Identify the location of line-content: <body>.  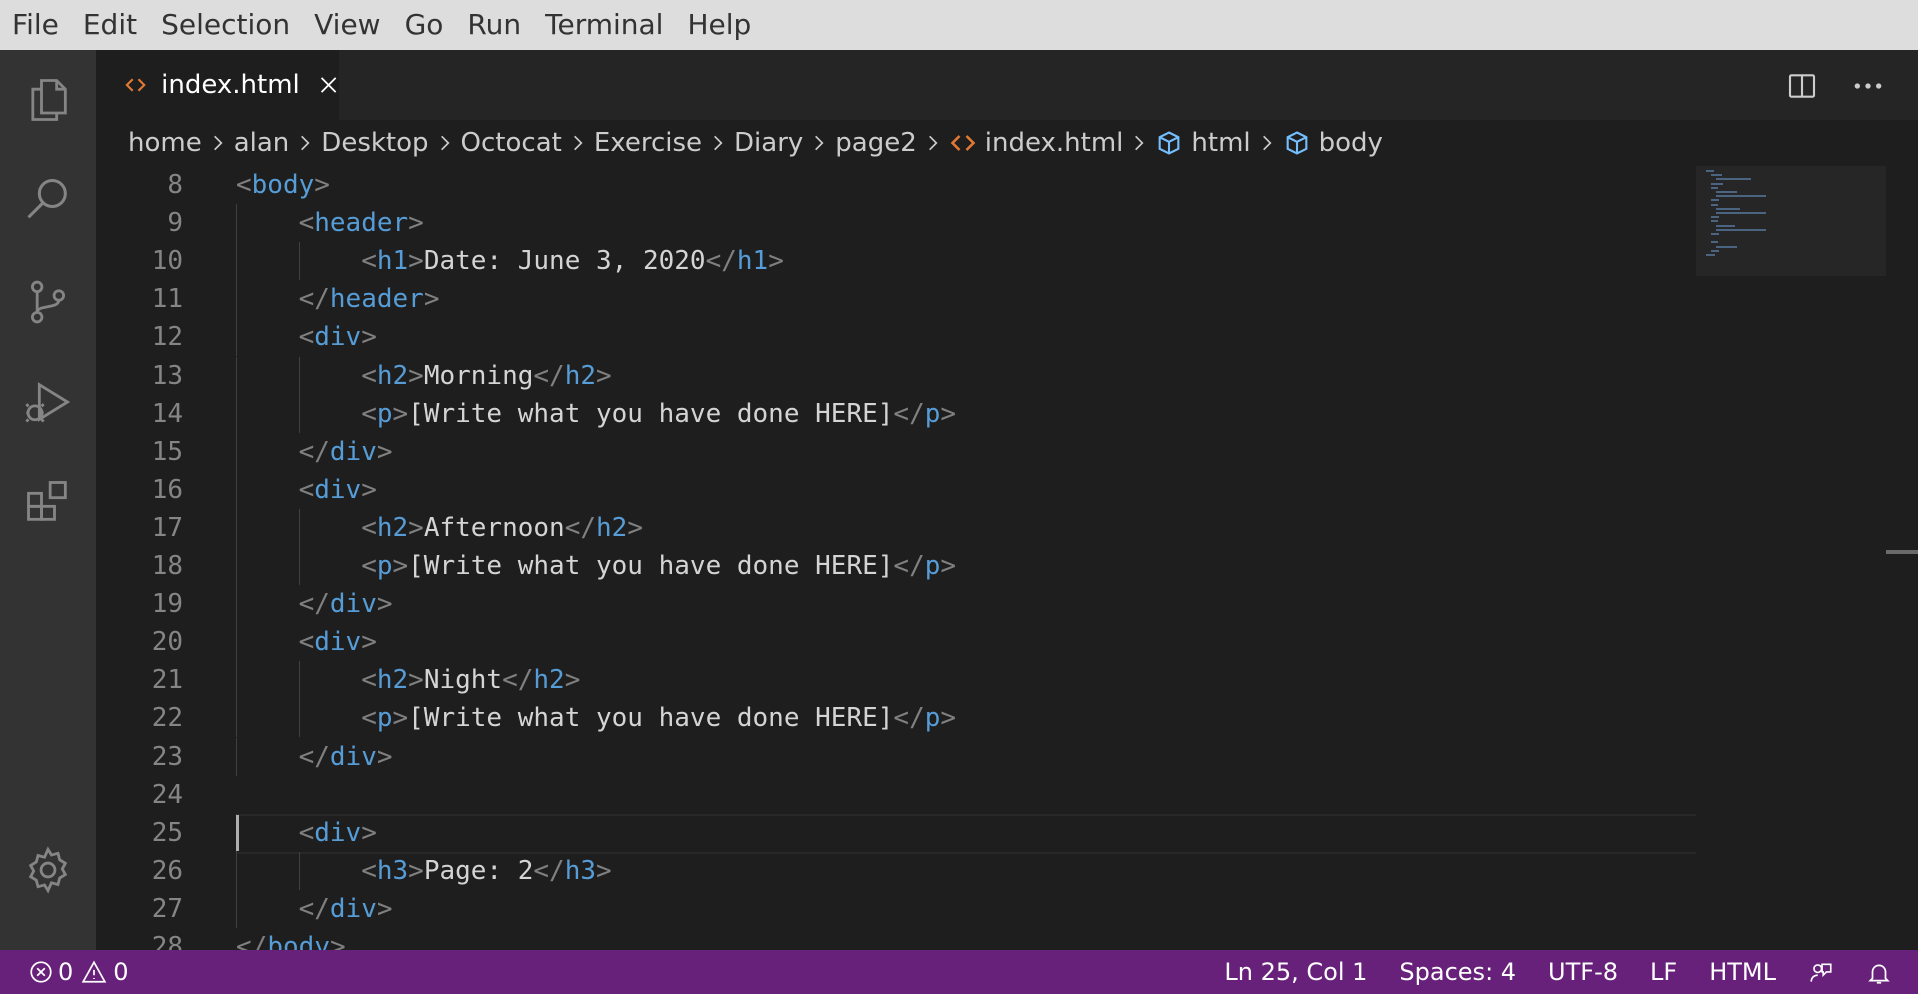
(283, 185).